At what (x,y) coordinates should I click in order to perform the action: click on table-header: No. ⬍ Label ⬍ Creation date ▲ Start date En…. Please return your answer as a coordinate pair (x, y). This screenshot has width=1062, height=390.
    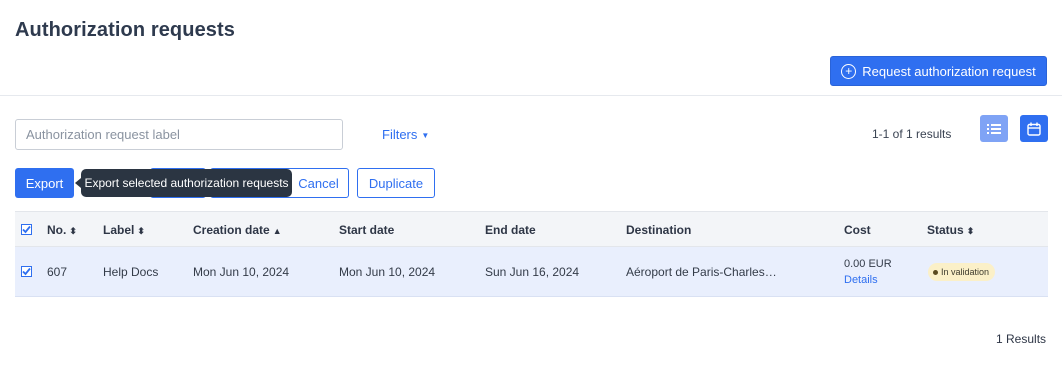
    Looking at the image, I should click on (531, 229).